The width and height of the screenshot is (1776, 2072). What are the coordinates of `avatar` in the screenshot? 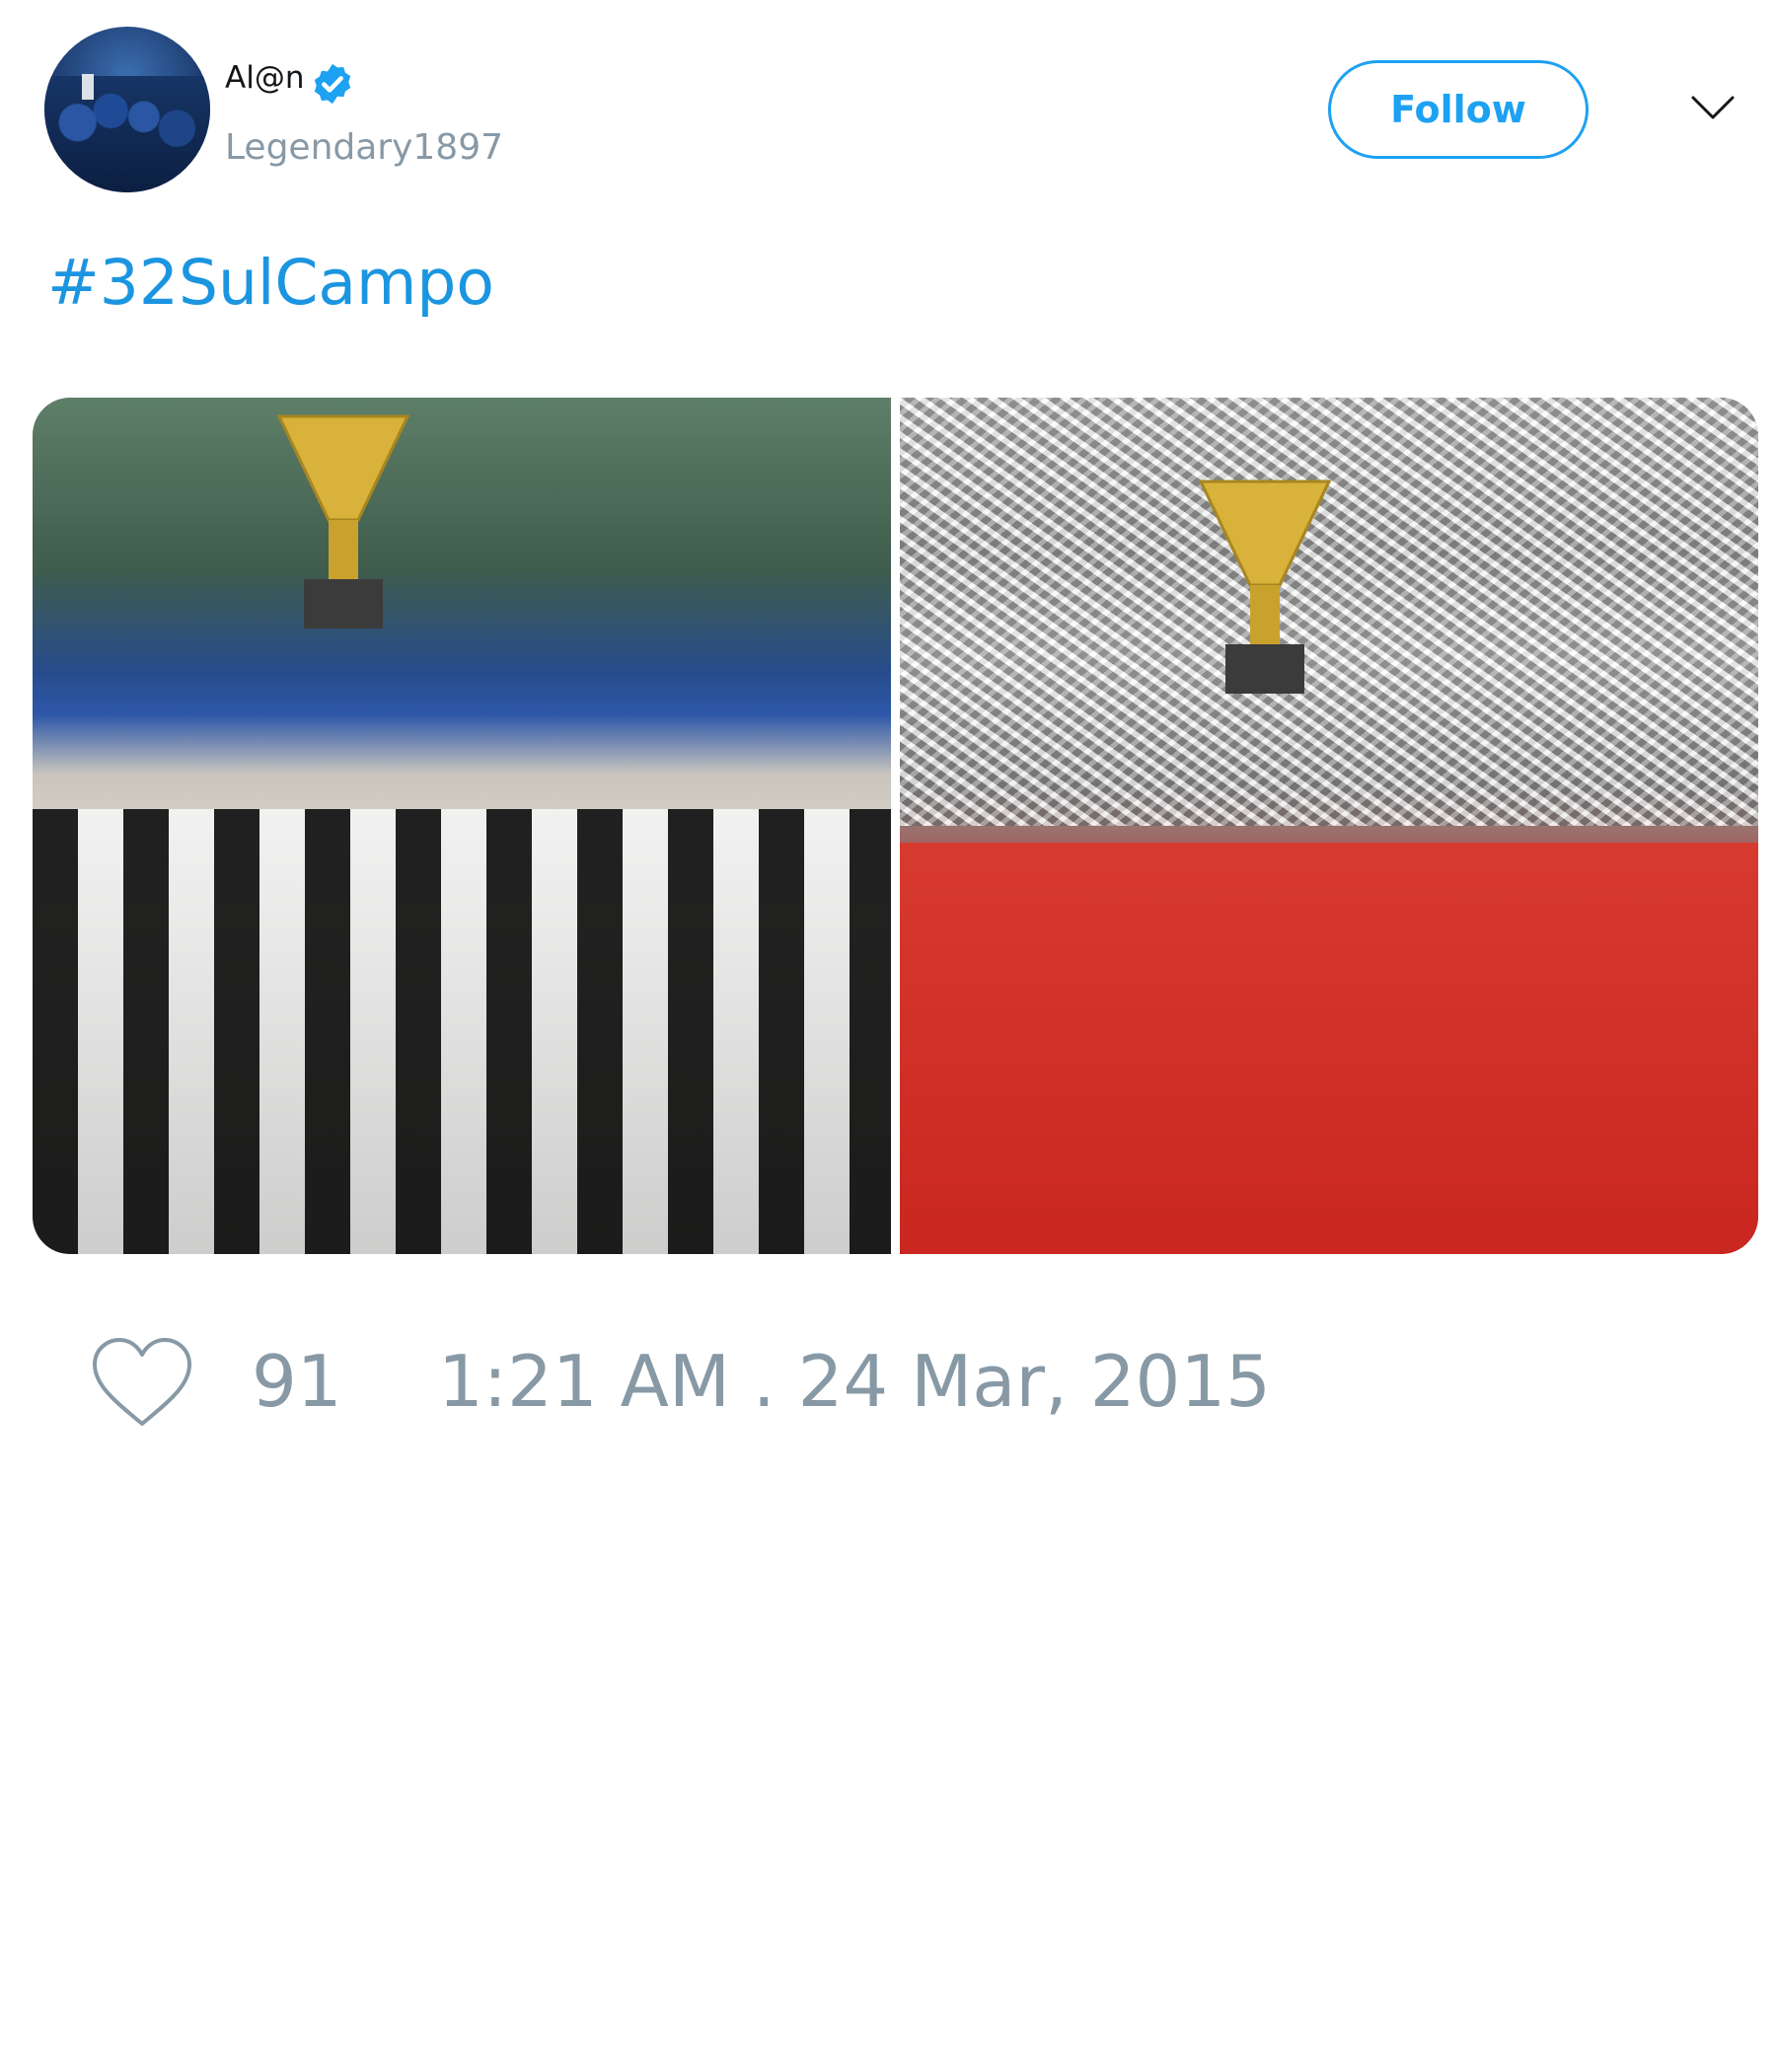 It's located at (127, 110).